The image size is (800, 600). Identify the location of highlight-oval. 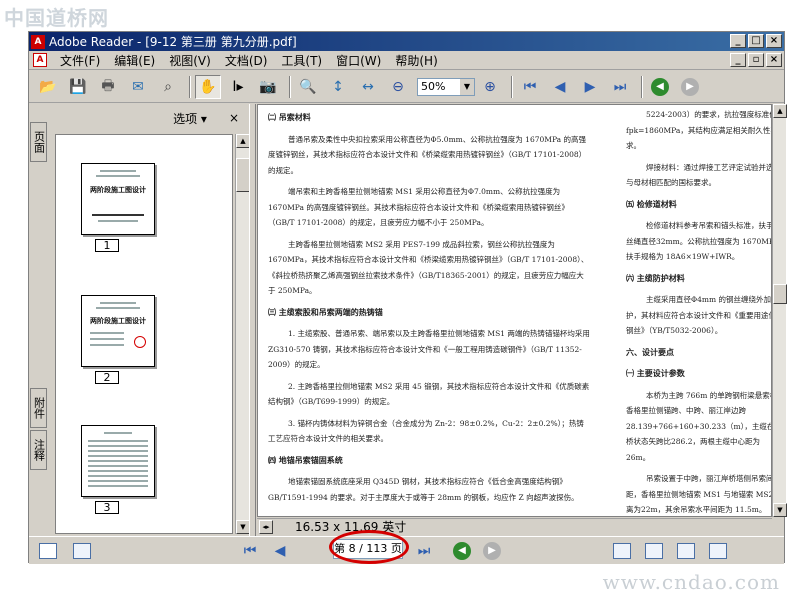
(369, 547).